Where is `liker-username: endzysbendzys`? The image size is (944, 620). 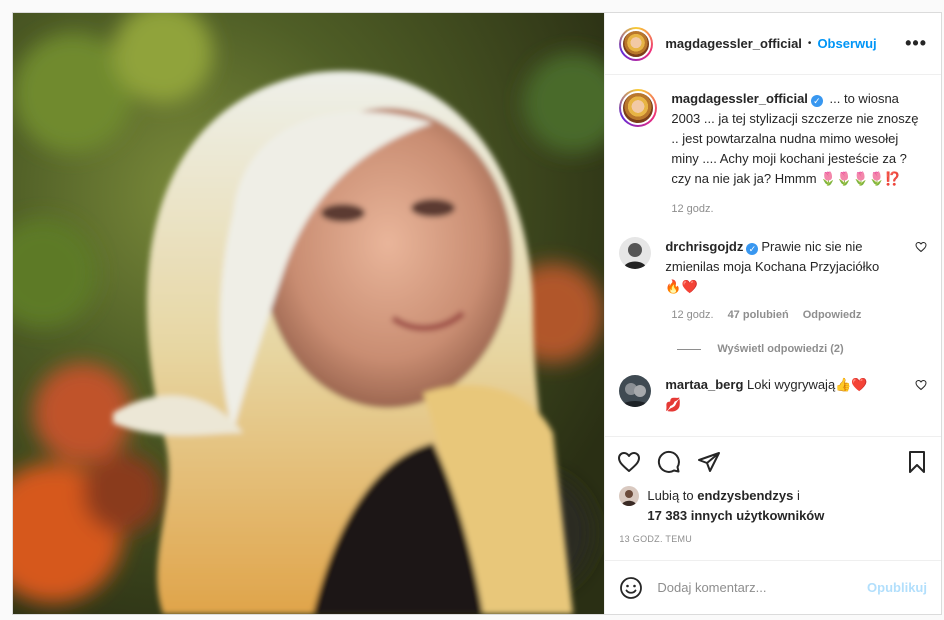
liker-username: endzysbendzys is located at coordinates (745, 495).